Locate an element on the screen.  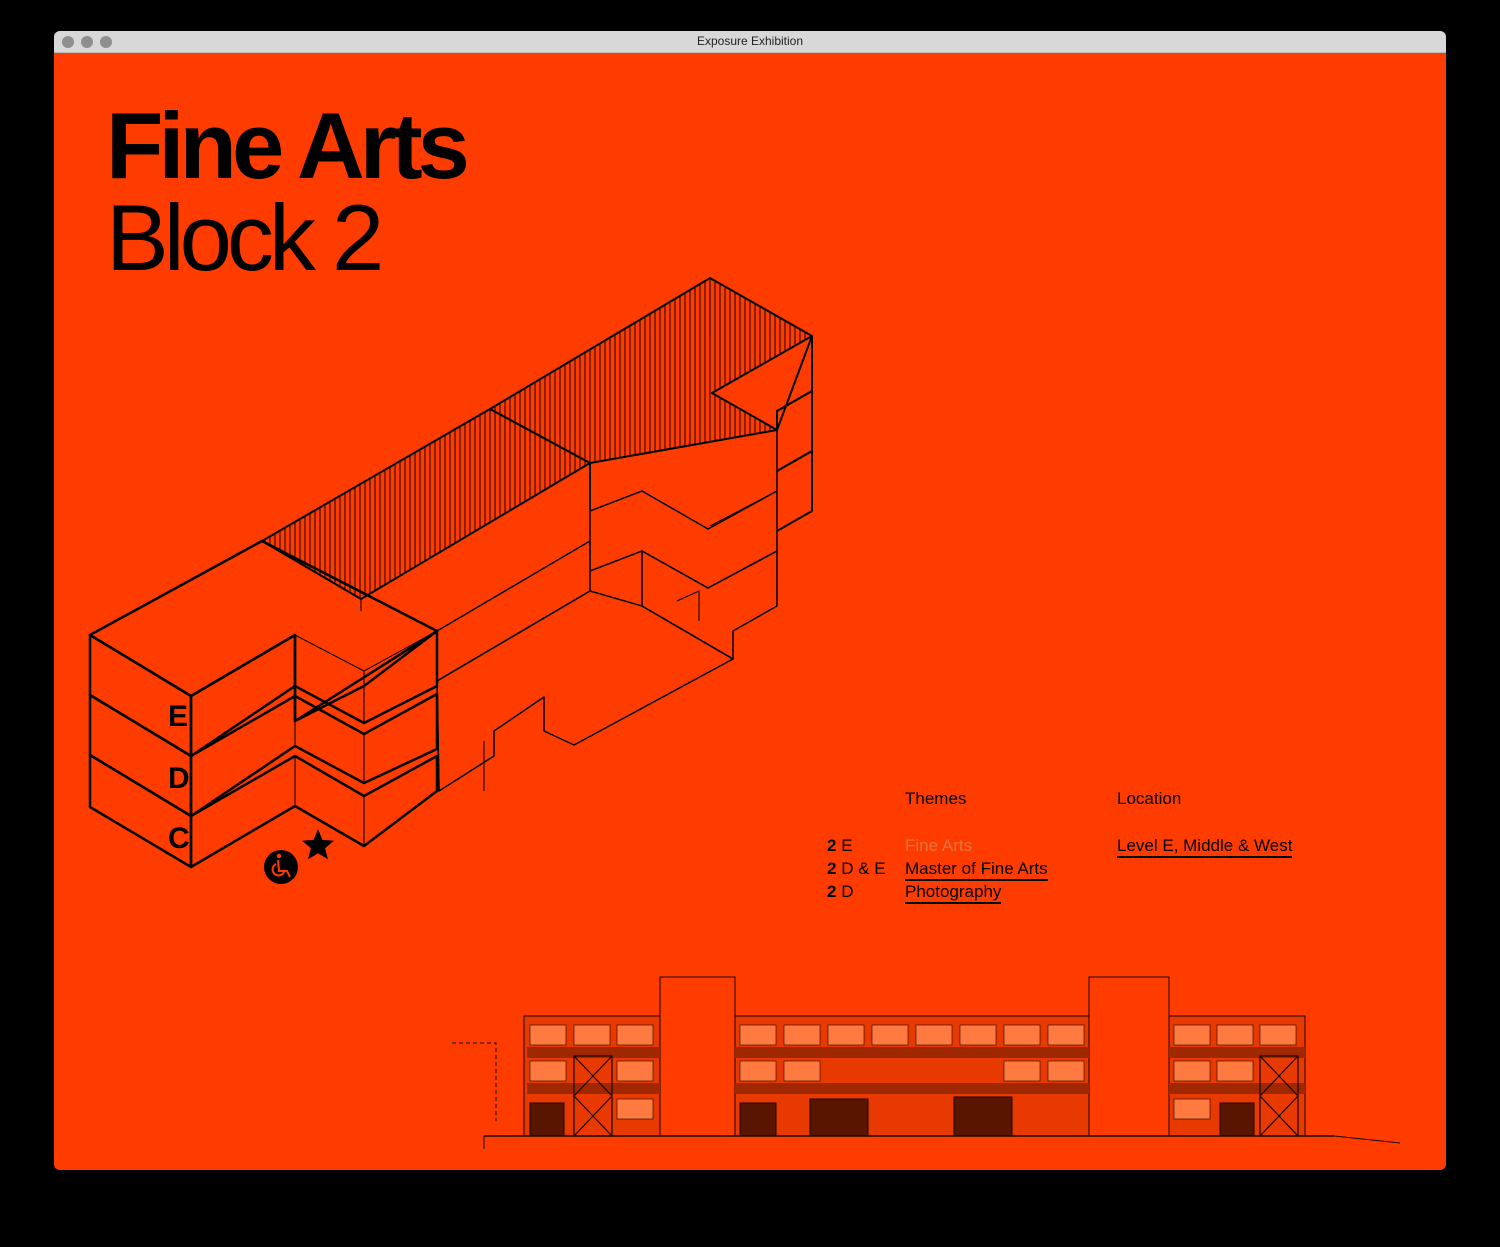
location-header: Location is located at coordinates (1149, 798).